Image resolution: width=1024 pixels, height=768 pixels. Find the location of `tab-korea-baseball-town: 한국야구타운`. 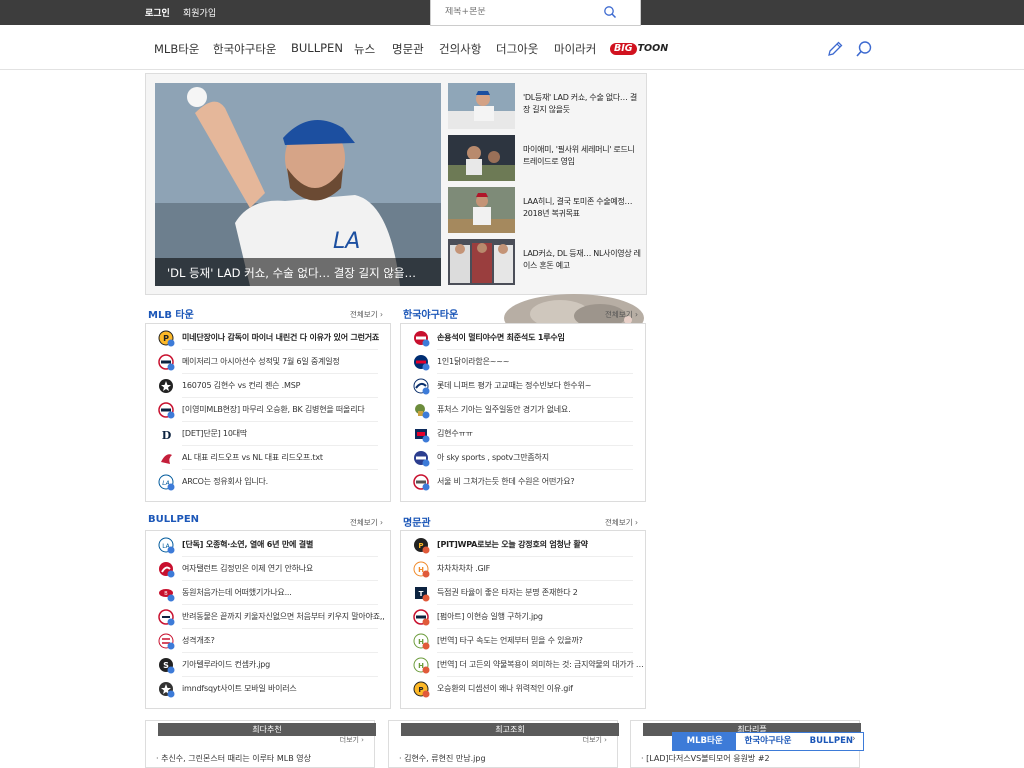

tab-korea-baseball-town: 한국야구타운 is located at coordinates (768, 741).